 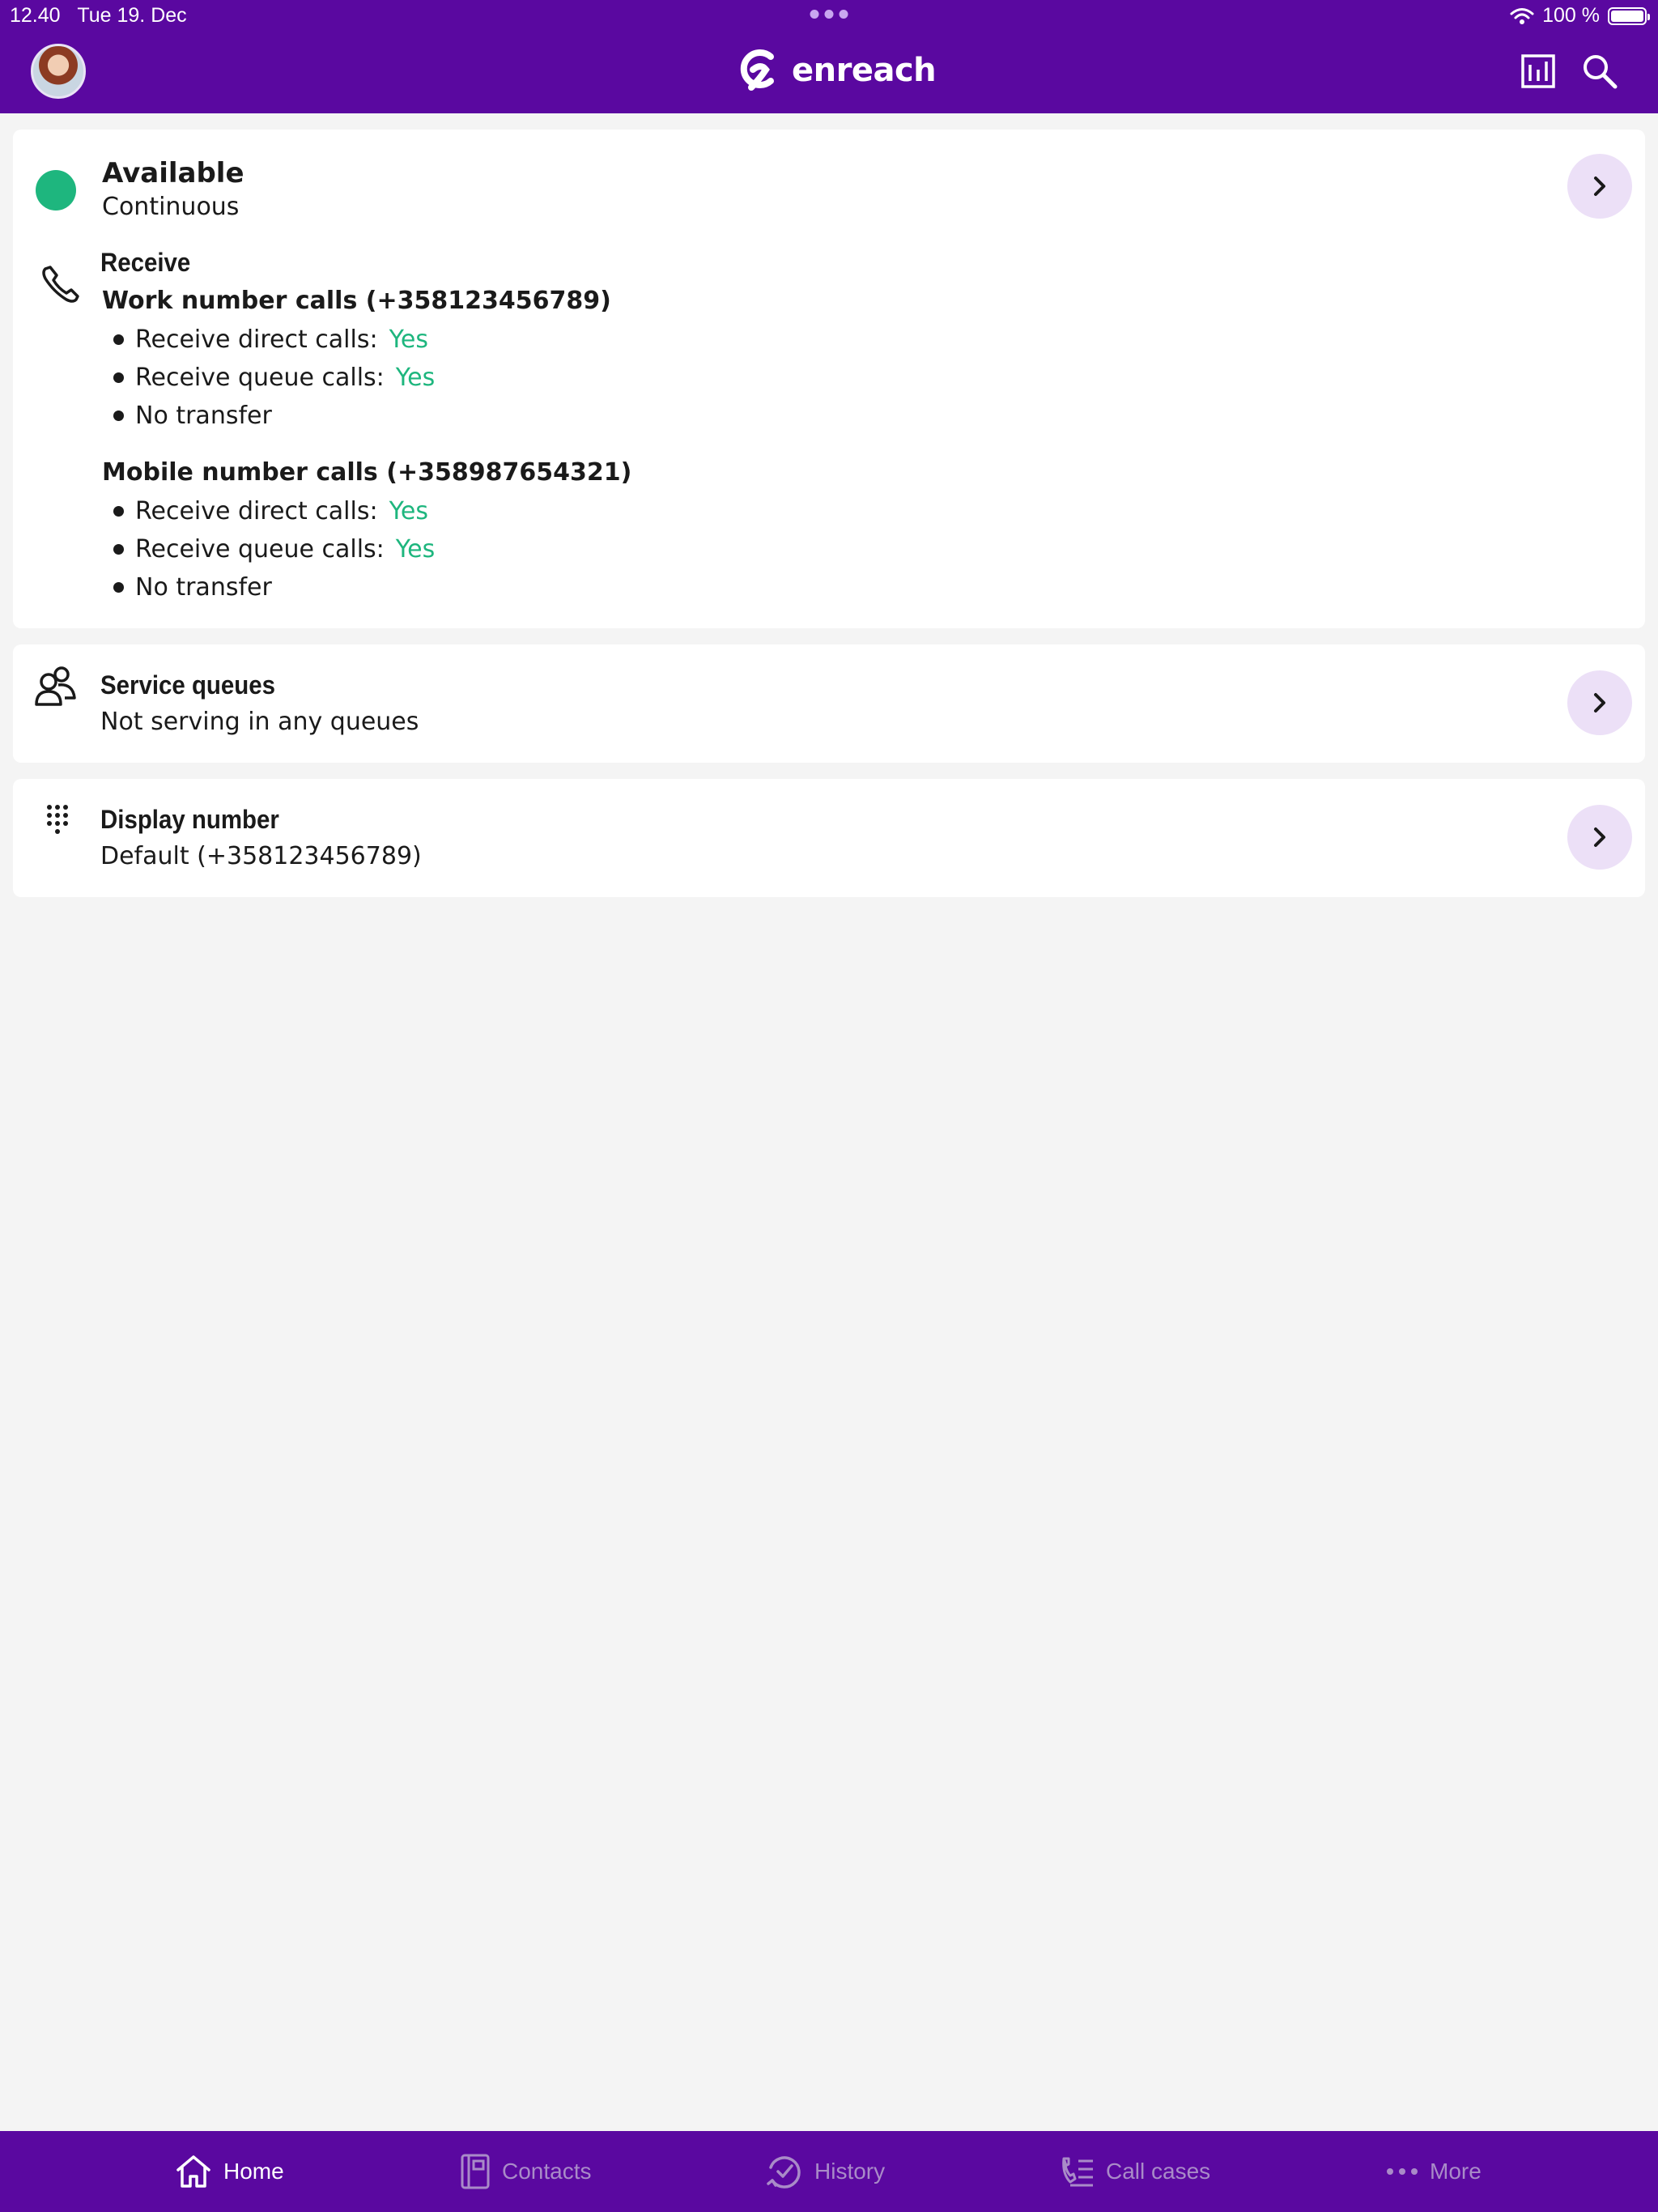 I want to click on logo-text: enreach, so click(x=864, y=71).